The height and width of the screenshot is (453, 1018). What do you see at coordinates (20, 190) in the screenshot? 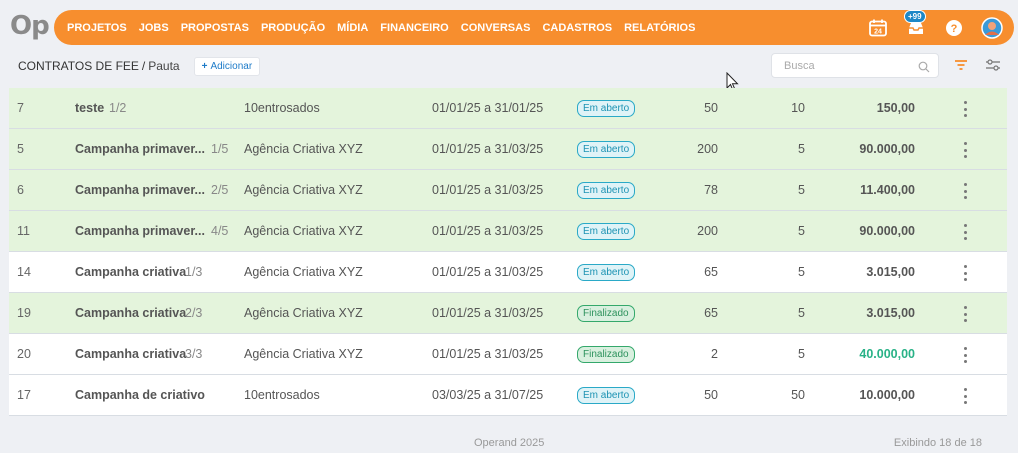
I see `row-id: 6` at bounding box center [20, 190].